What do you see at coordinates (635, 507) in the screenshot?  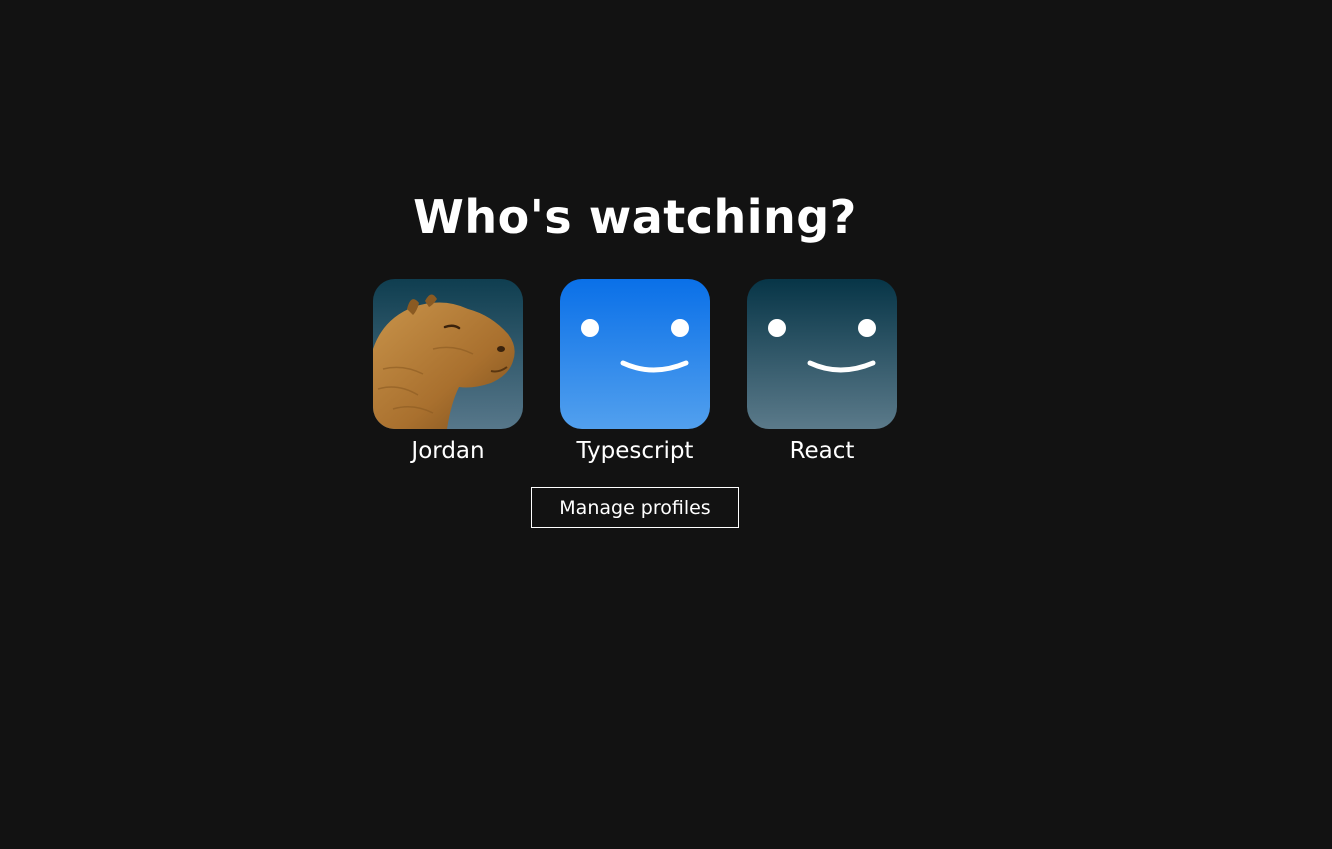 I see `manage-profiles-button: Manage profiles` at bounding box center [635, 507].